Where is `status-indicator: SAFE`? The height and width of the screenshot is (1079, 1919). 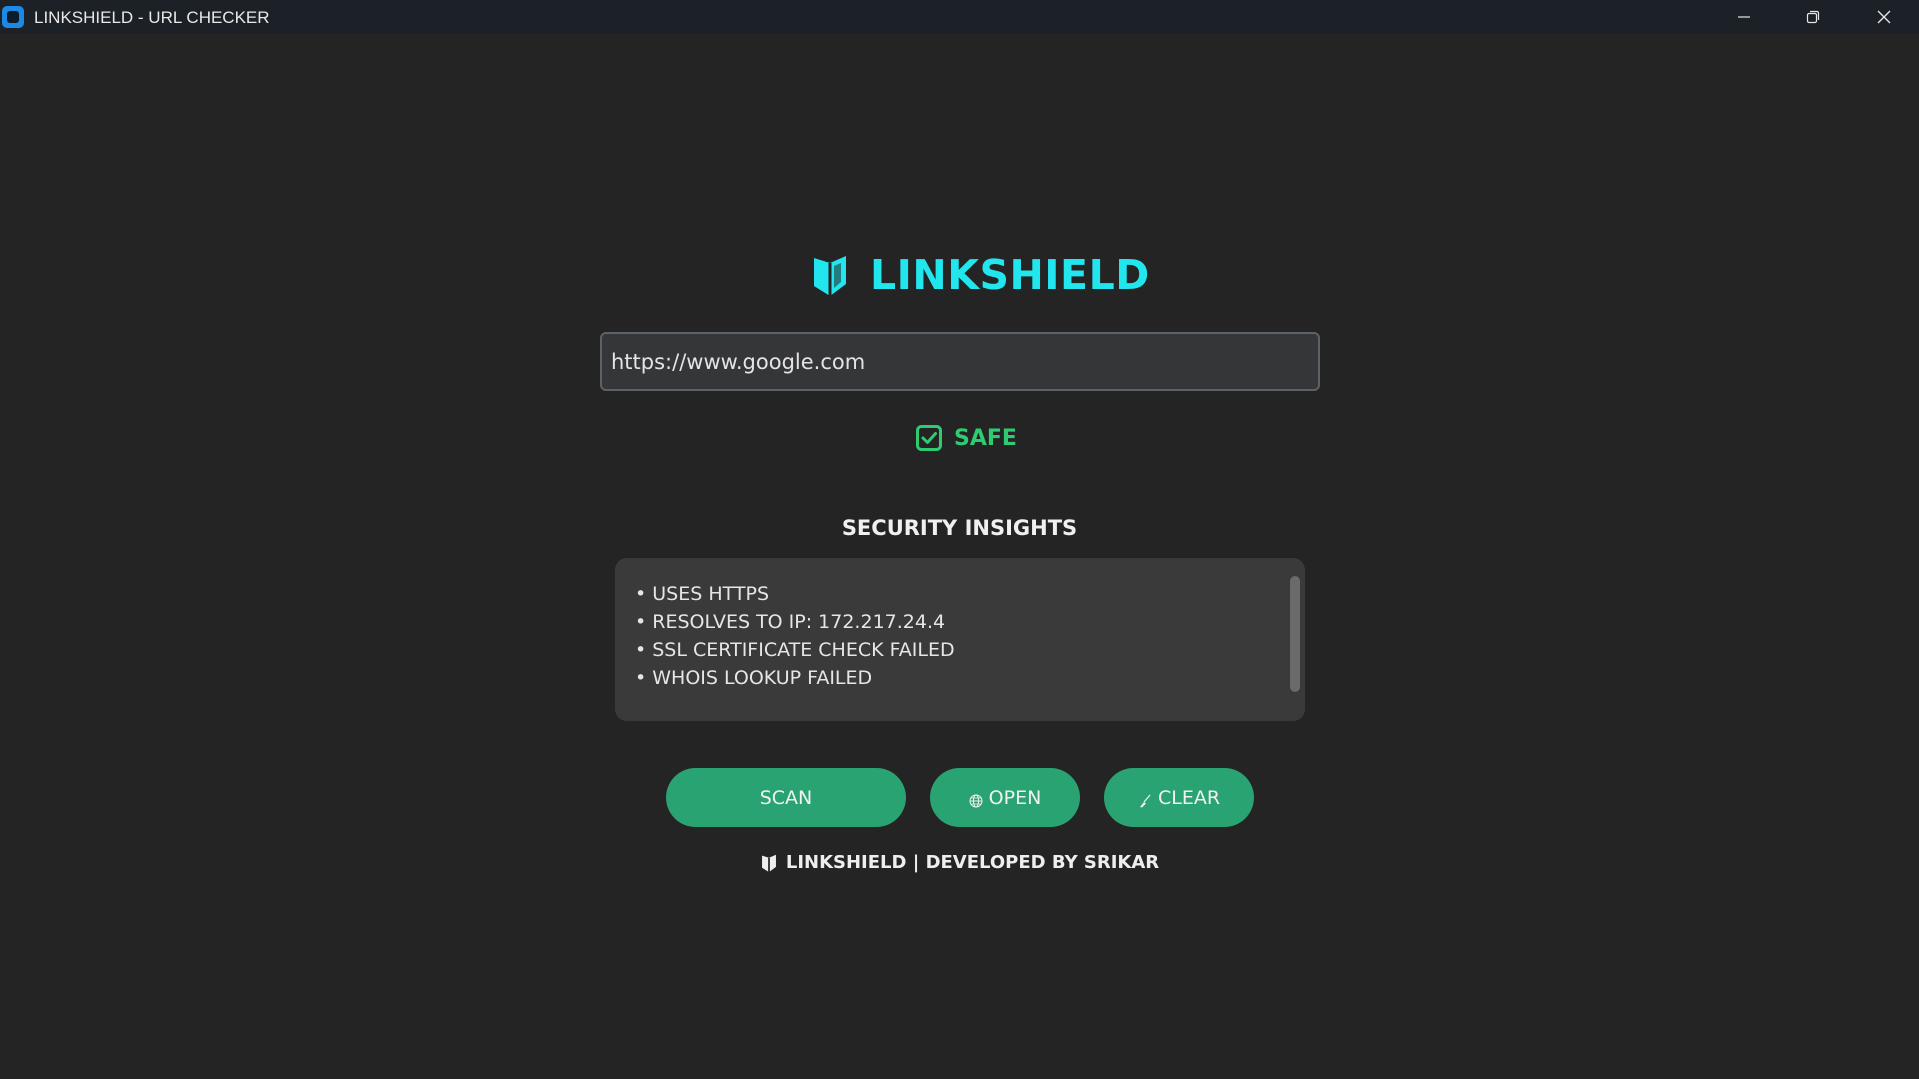 status-indicator: SAFE is located at coordinates (966, 438).